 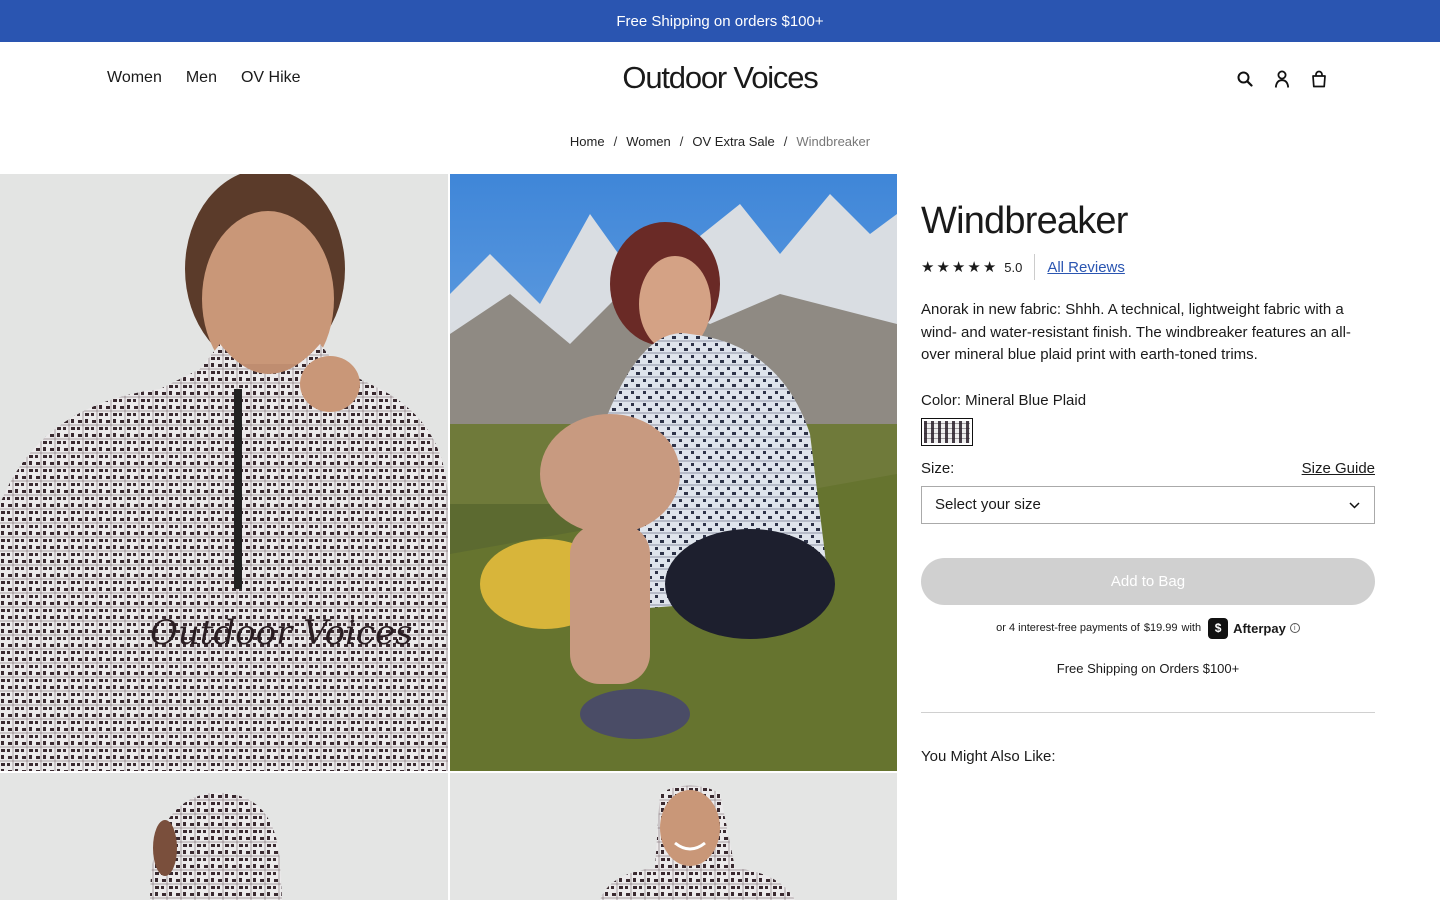 I want to click on rating-value: 5.0, so click(x=1013, y=267).